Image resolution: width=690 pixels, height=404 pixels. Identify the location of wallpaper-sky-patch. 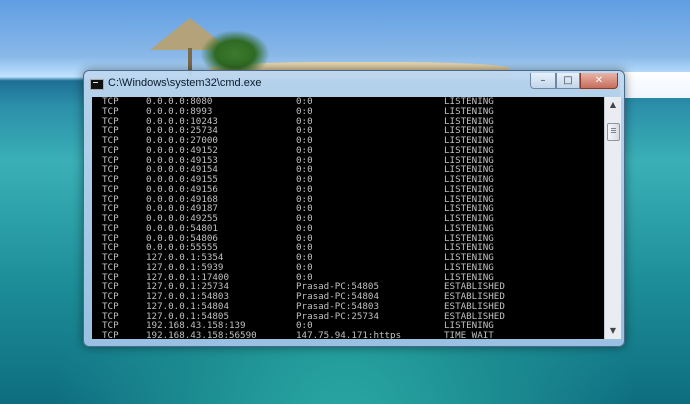
(655, 85).